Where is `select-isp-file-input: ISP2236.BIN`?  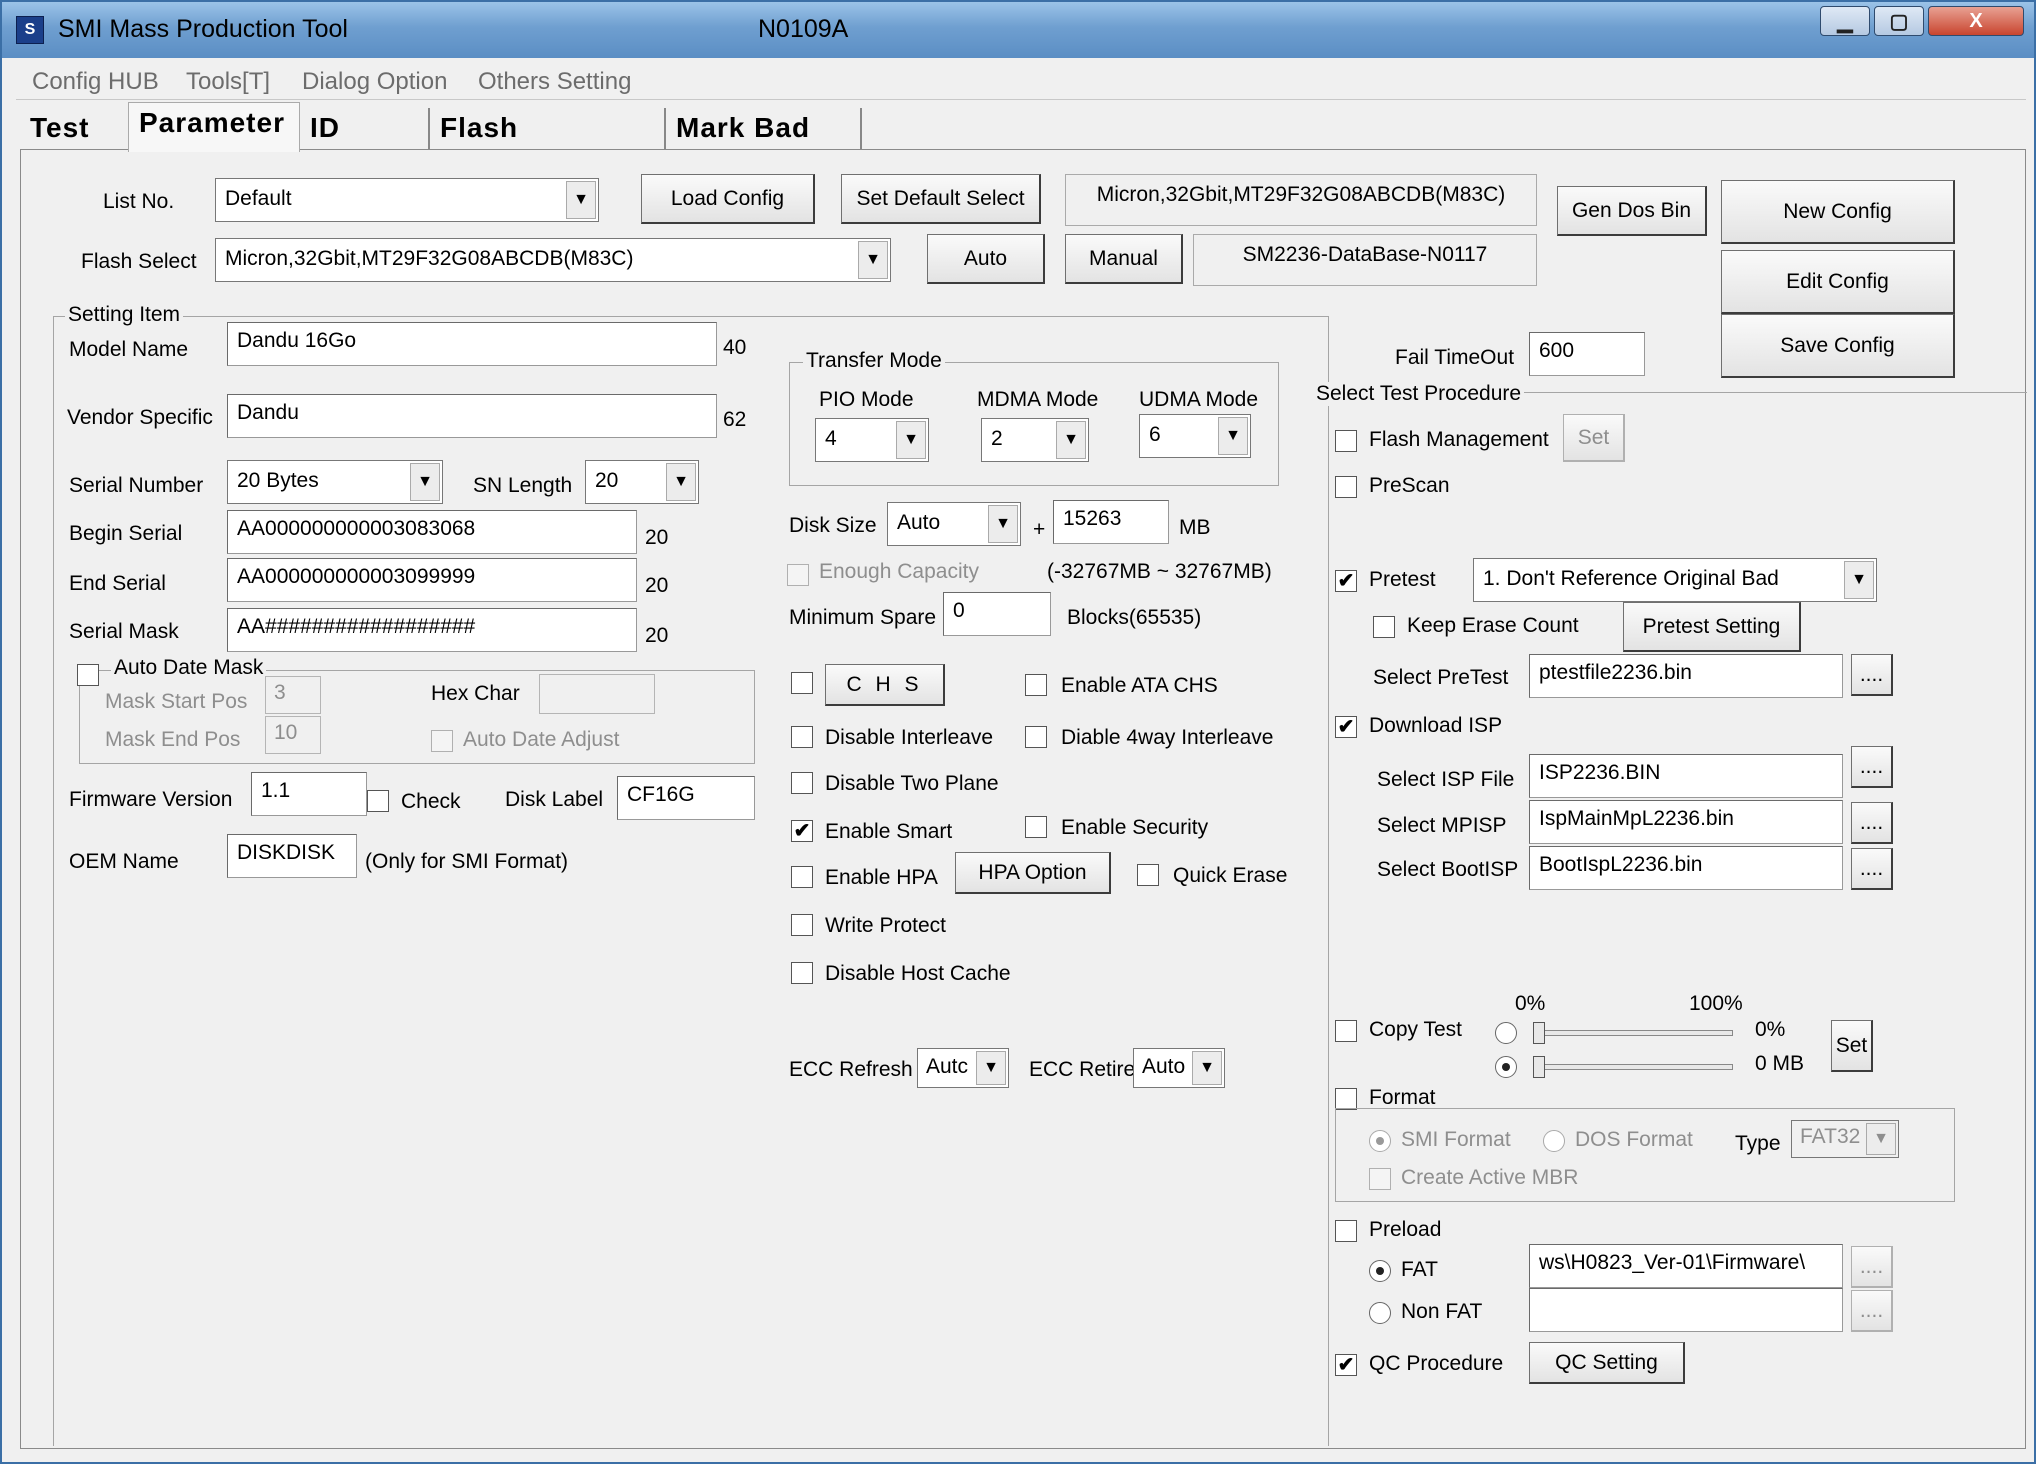 select-isp-file-input: ISP2236.BIN is located at coordinates (1686, 776).